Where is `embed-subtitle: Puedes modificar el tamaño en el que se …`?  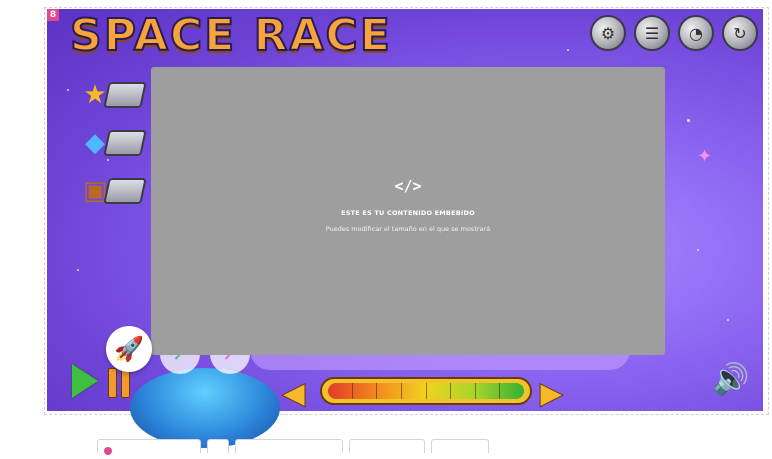 embed-subtitle: Puedes modificar el tamaño en el que se … is located at coordinates (408, 229).